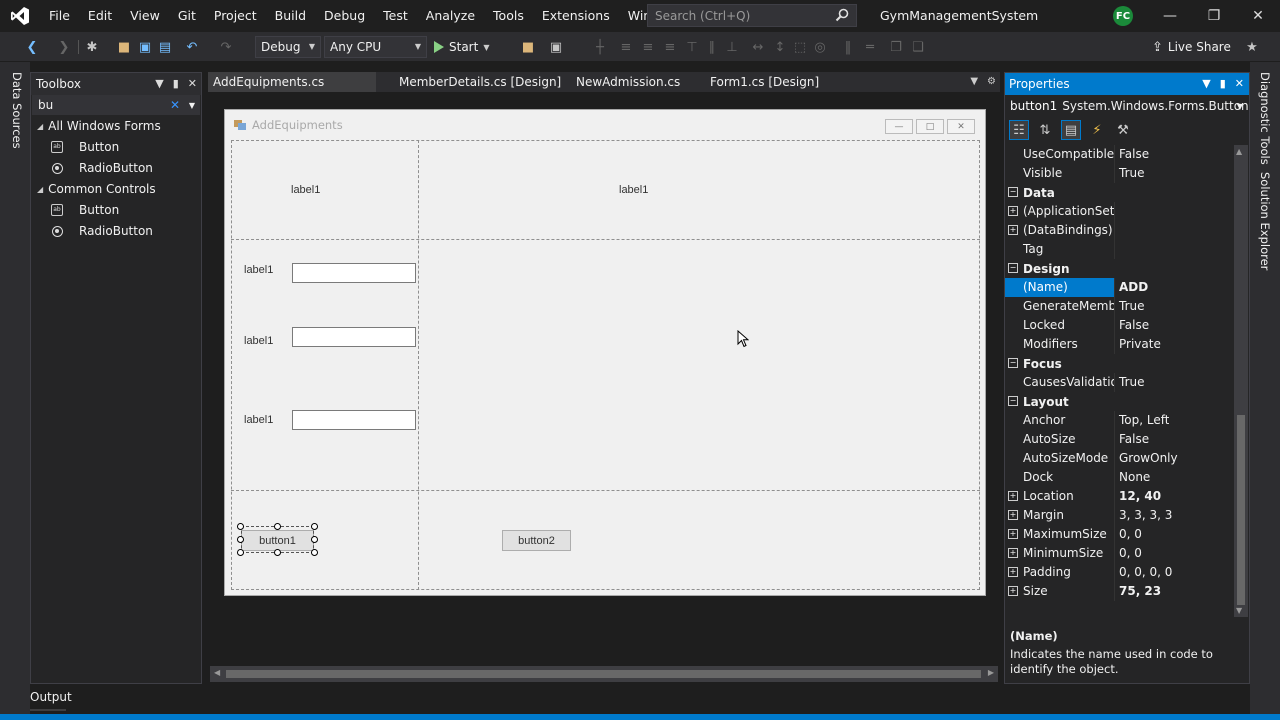 The image size is (1280, 720). Describe the element at coordinates (991, 672) in the screenshot. I see `scroll-right-icon: ▶` at that location.